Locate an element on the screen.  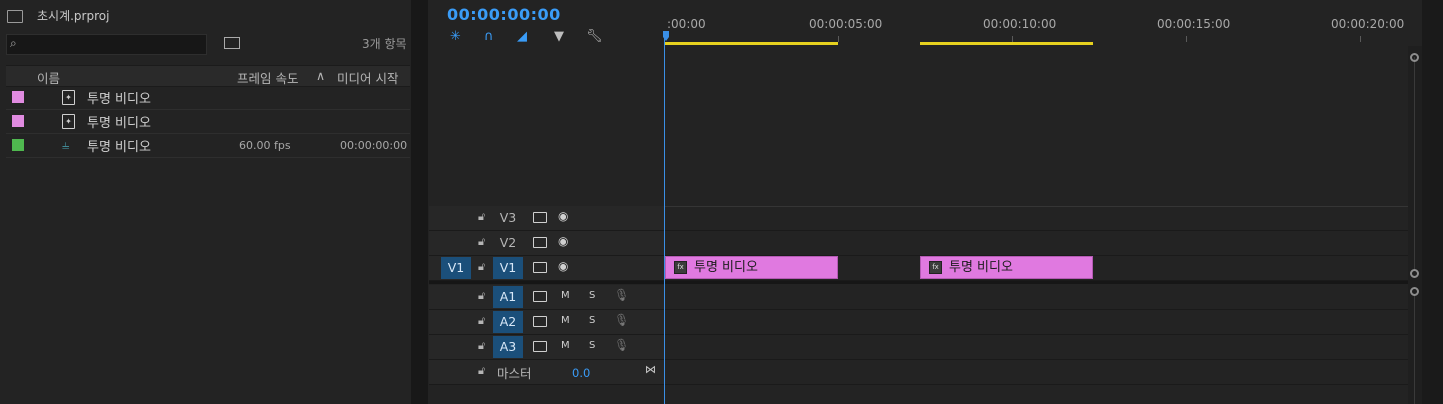
playhead-timecode: 00:00:00:00 is located at coordinates (504, 14).